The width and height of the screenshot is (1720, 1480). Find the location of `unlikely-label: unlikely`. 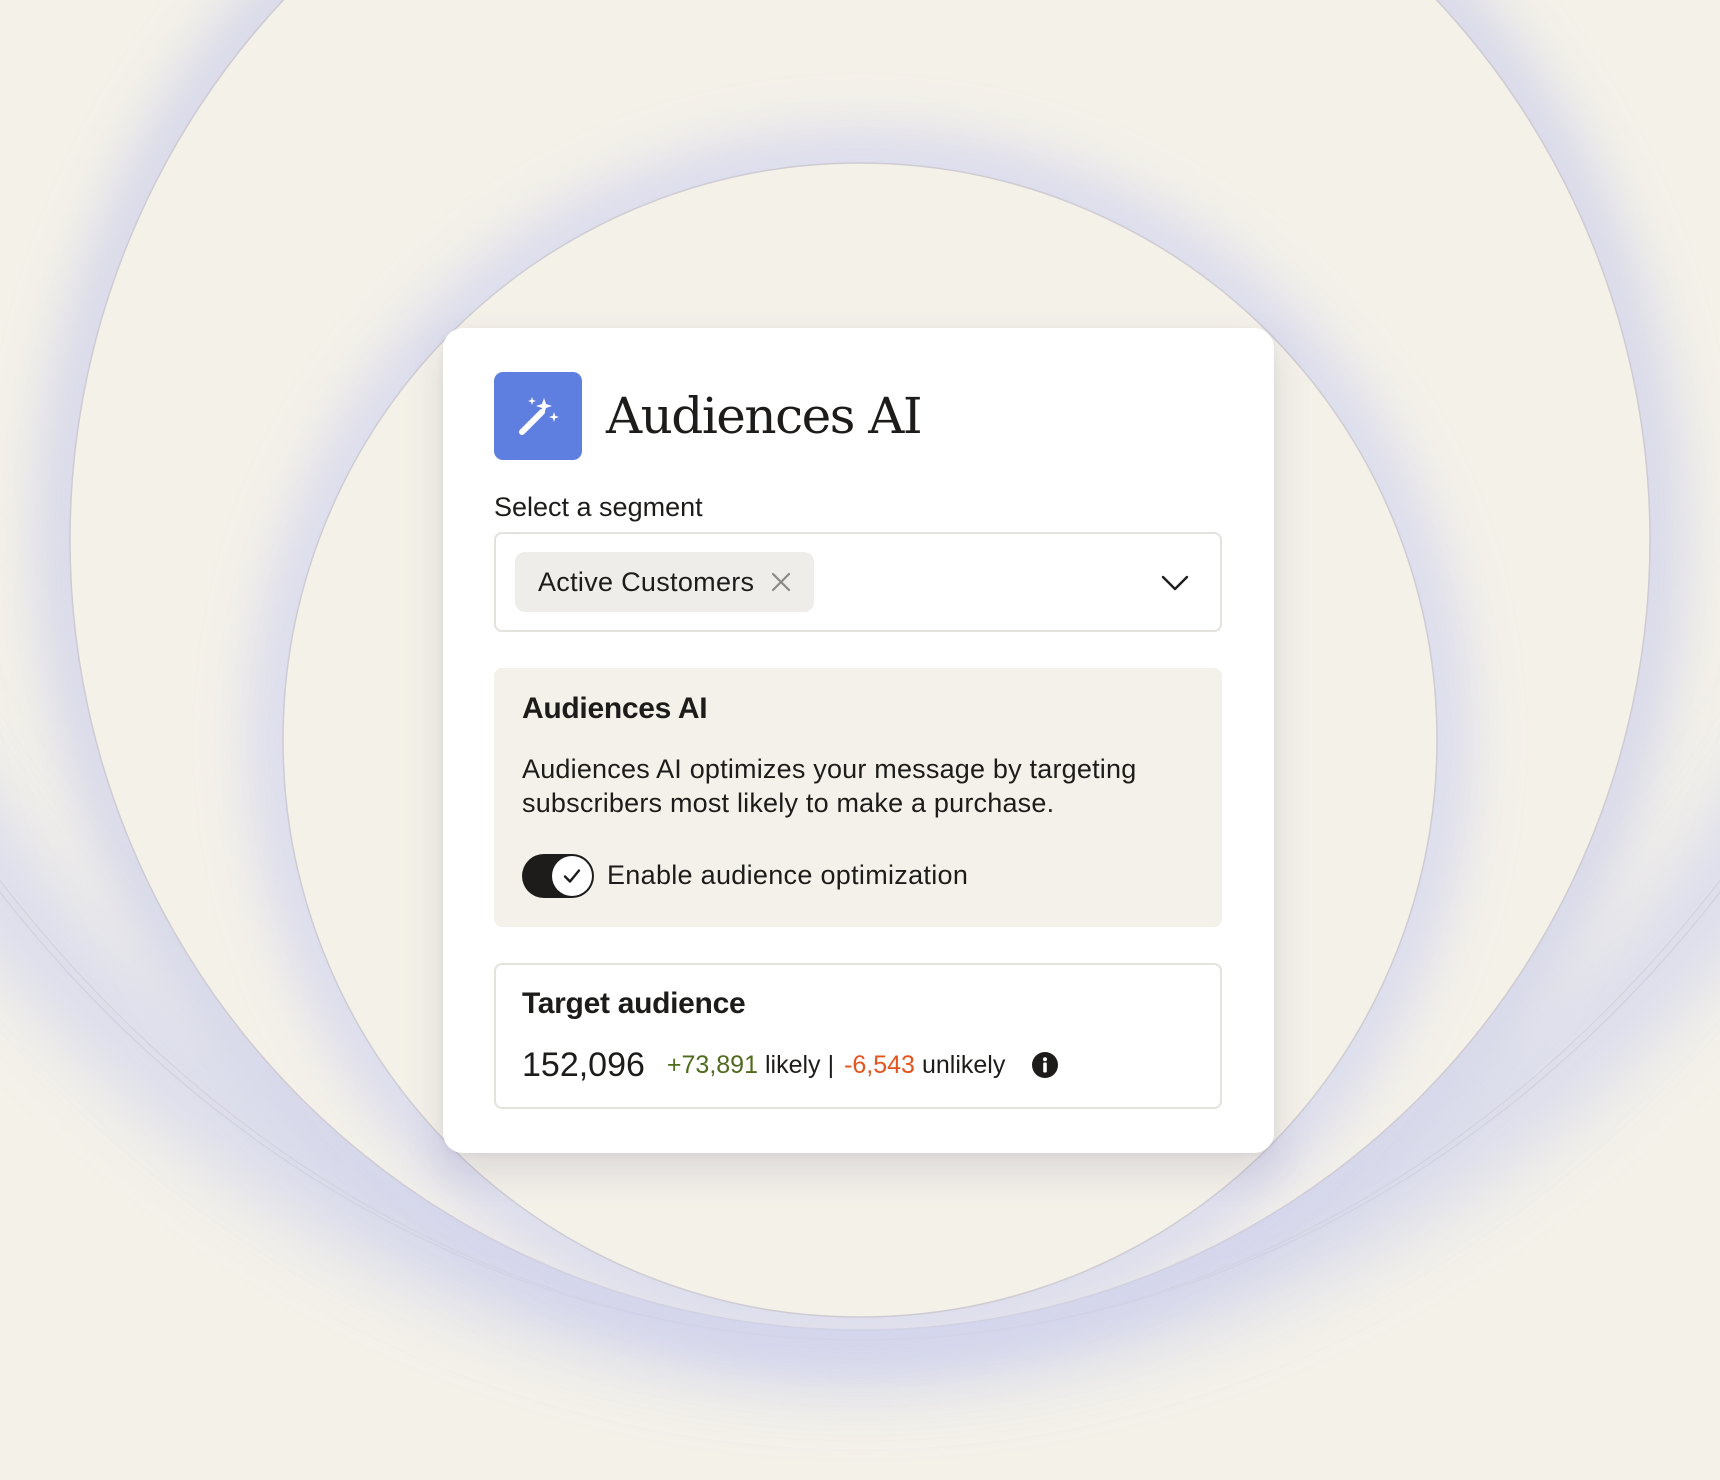

unlikely-label: unlikely is located at coordinates (963, 1064).